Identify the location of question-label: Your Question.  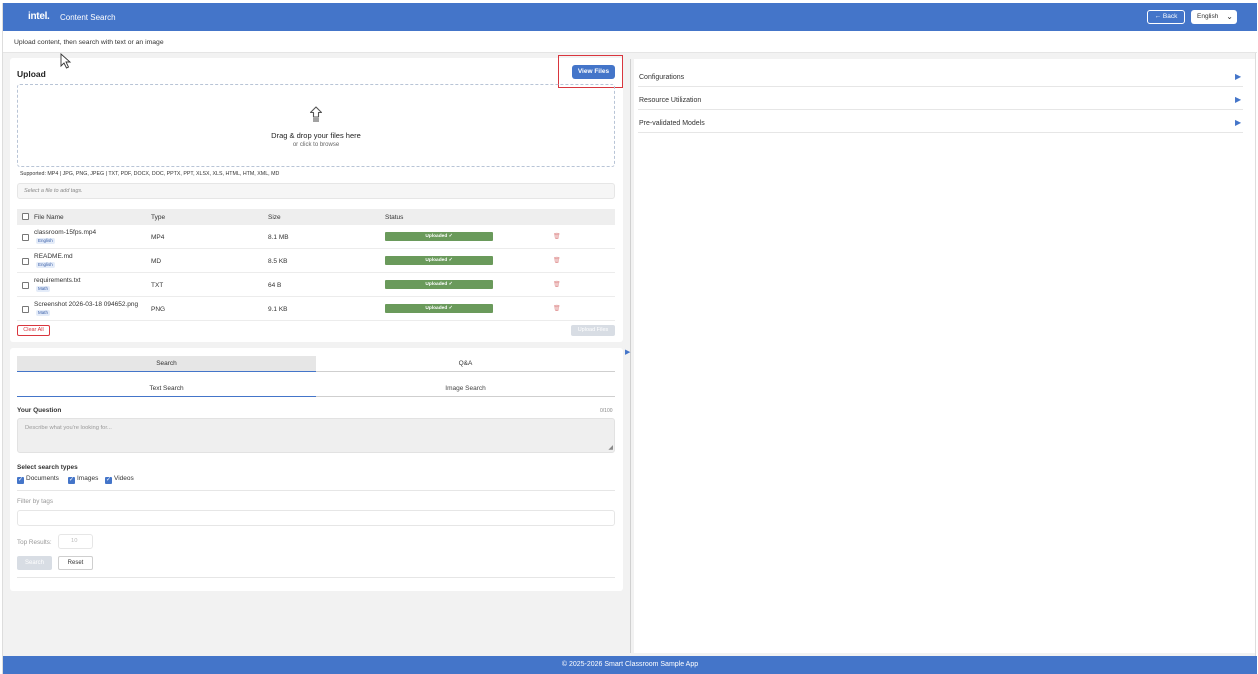
(39, 410).